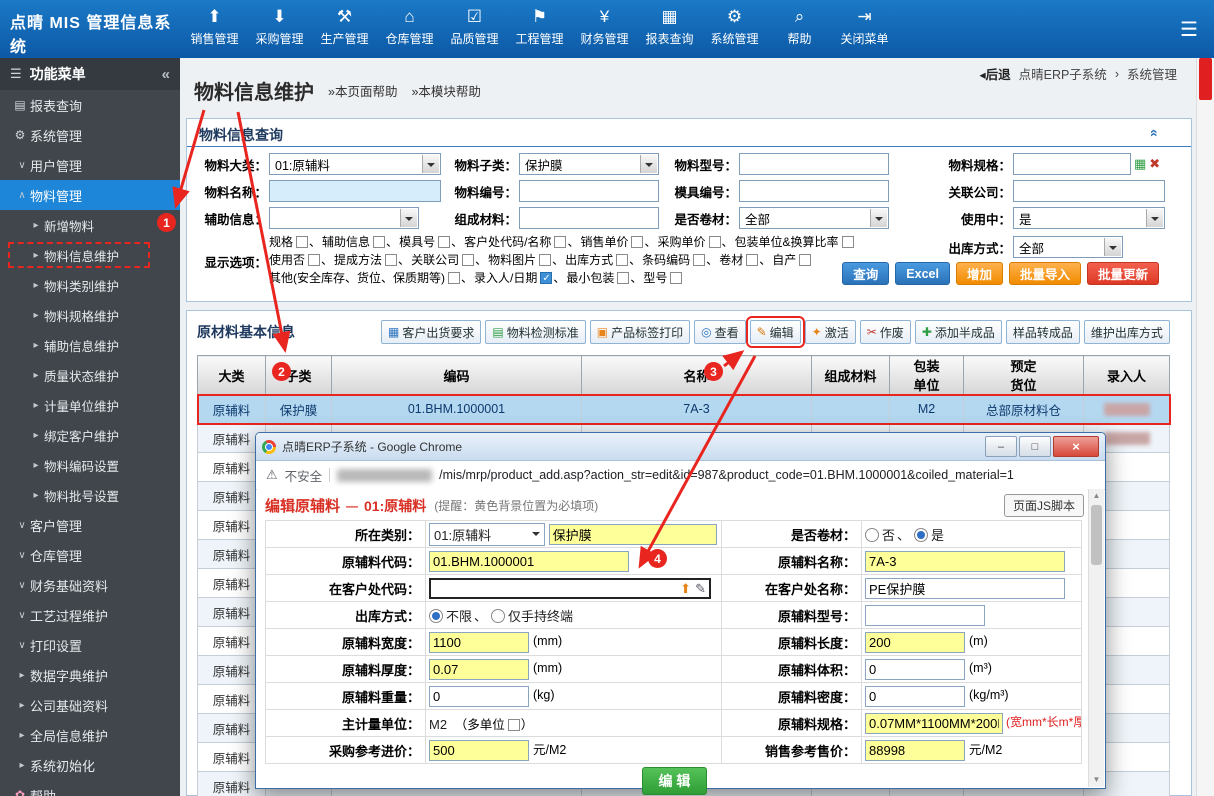 The height and width of the screenshot is (796, 1214). Describe the element at coordinates (214, 29) in the screenshot. I see `menu-sales: ⬆ 销售管理` at that location.